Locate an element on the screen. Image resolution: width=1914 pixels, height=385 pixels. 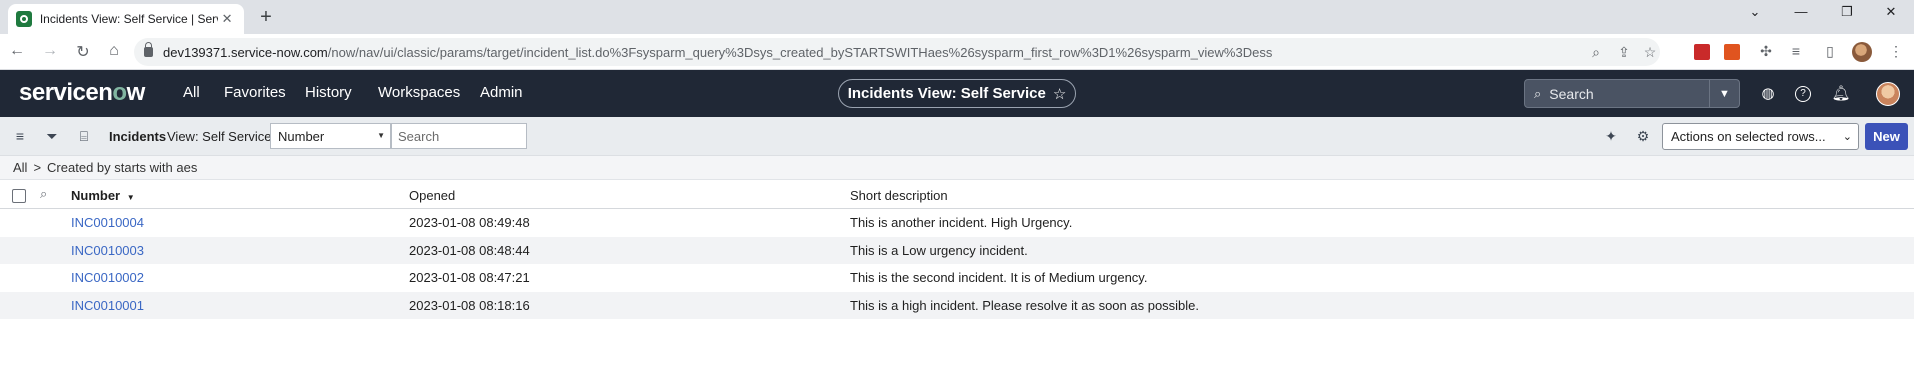
new-tab-button: + is located at coordinates (266, 17).